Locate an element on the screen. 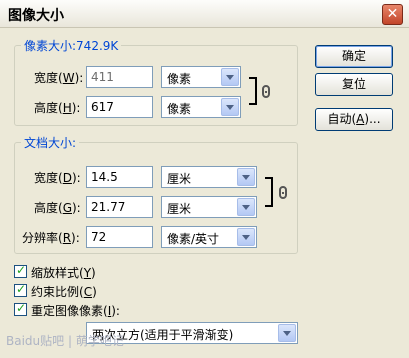  scale-styles-checkbox is located at coordinates (20, 270).